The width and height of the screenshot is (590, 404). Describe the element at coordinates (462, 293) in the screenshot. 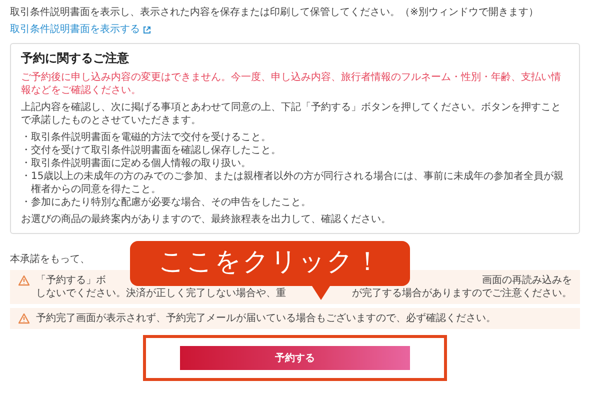

I see `warning-text: が完了する場合がありますのでご注意ください。` at that location.